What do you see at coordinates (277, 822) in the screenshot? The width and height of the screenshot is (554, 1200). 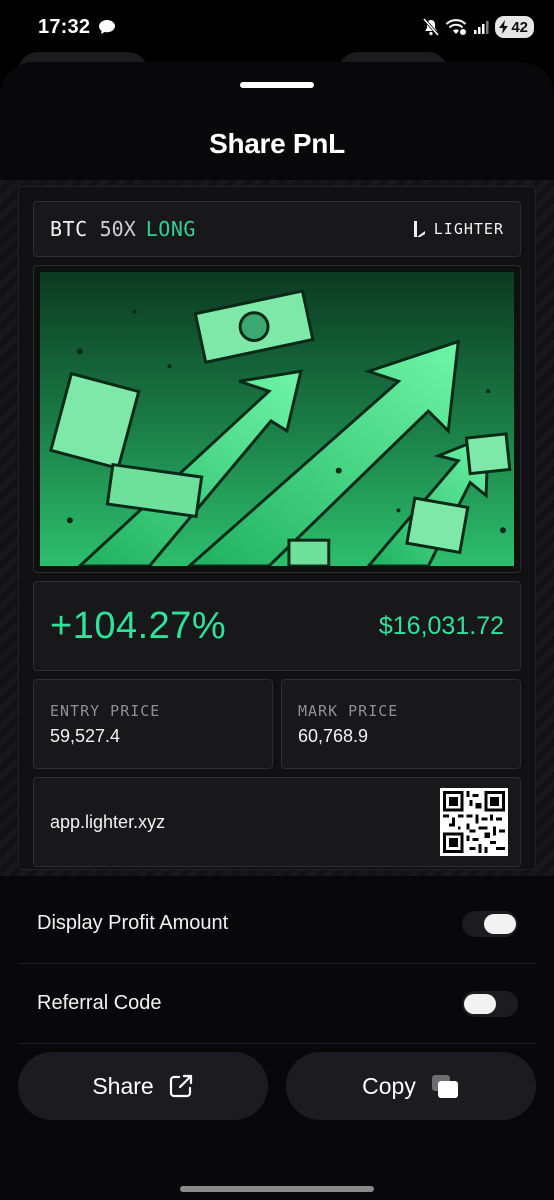 I see `link-box: app.lighter.xyz` at bounding box center [277, 822].